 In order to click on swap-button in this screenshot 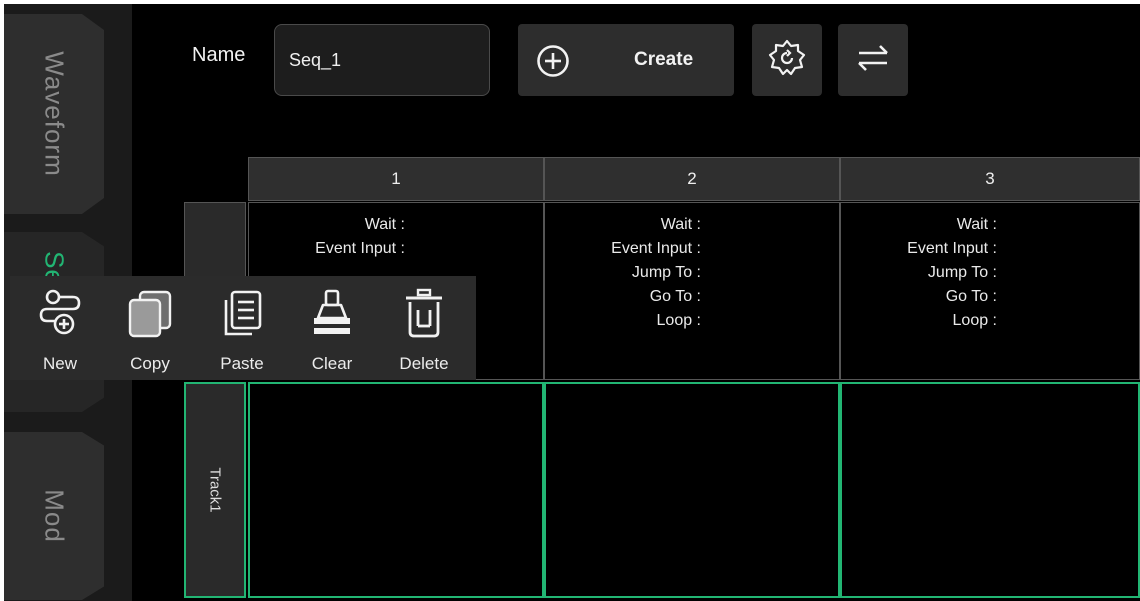, I will do `click(873, 60)`.